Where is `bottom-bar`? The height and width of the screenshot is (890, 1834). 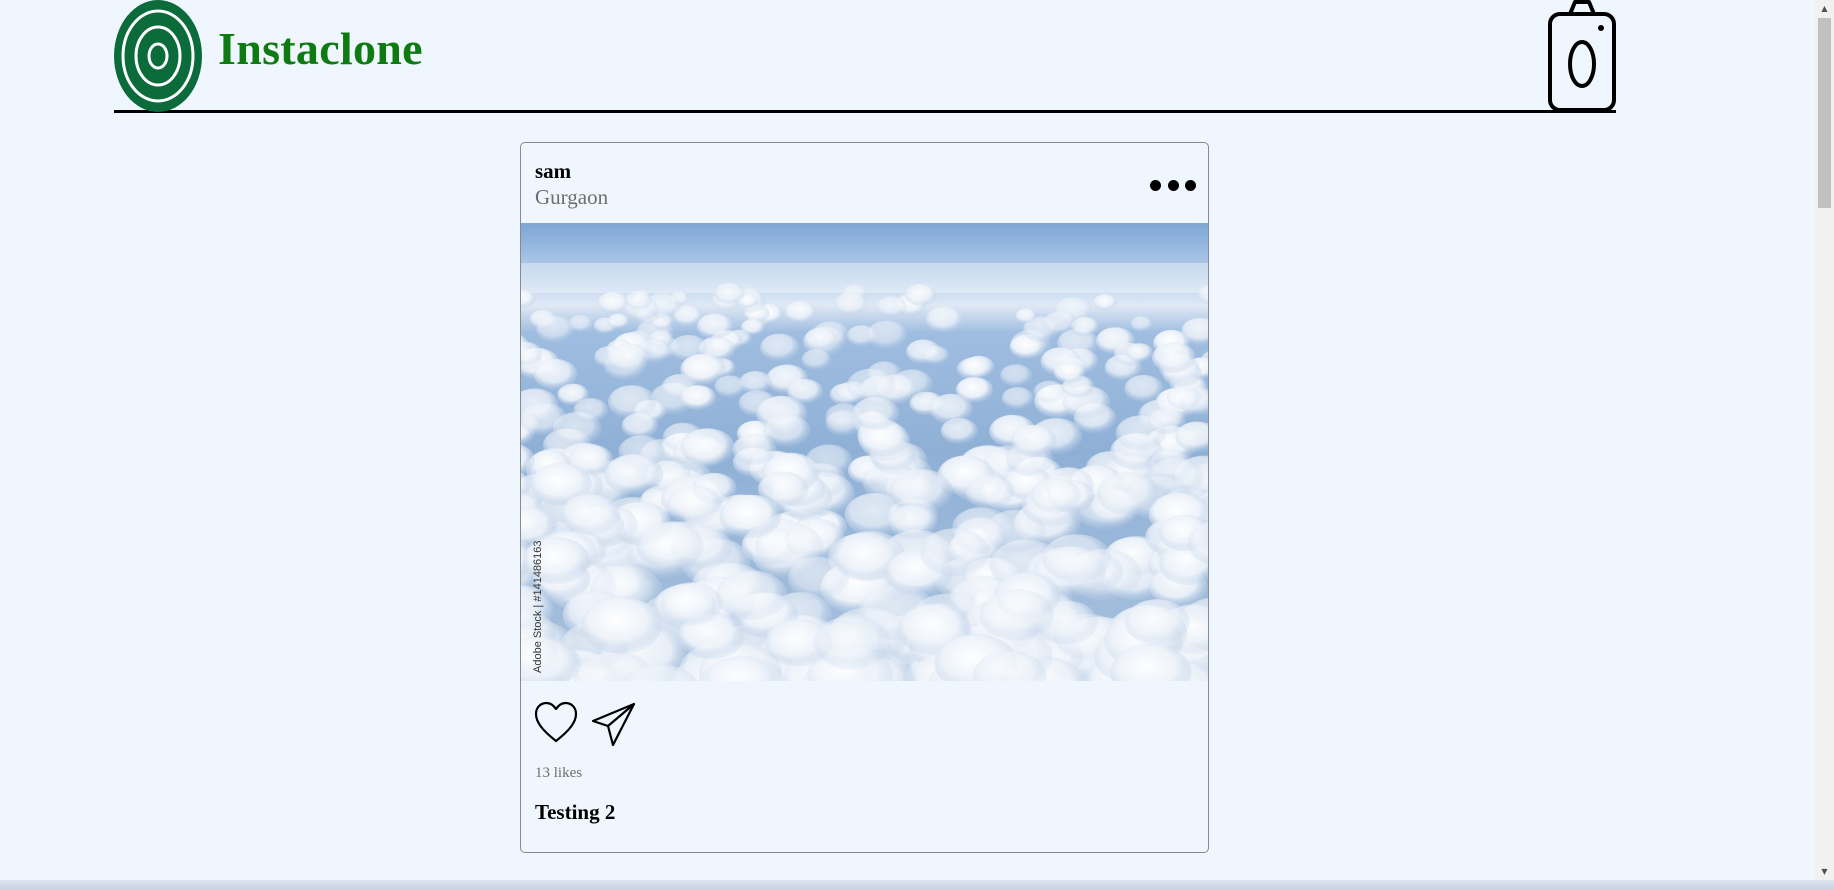 bottom-bar is located at coordinates (917, 885).